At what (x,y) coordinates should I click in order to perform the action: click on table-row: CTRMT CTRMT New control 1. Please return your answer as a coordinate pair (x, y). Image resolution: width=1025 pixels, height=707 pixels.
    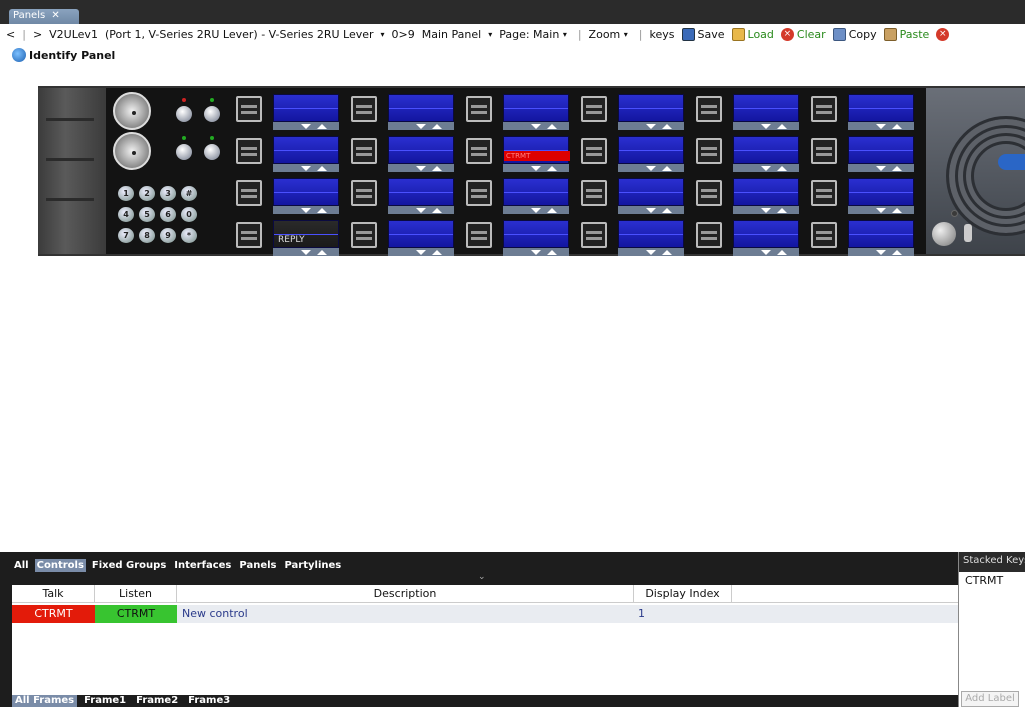
    Looking at the image, I should click on (485, 614).